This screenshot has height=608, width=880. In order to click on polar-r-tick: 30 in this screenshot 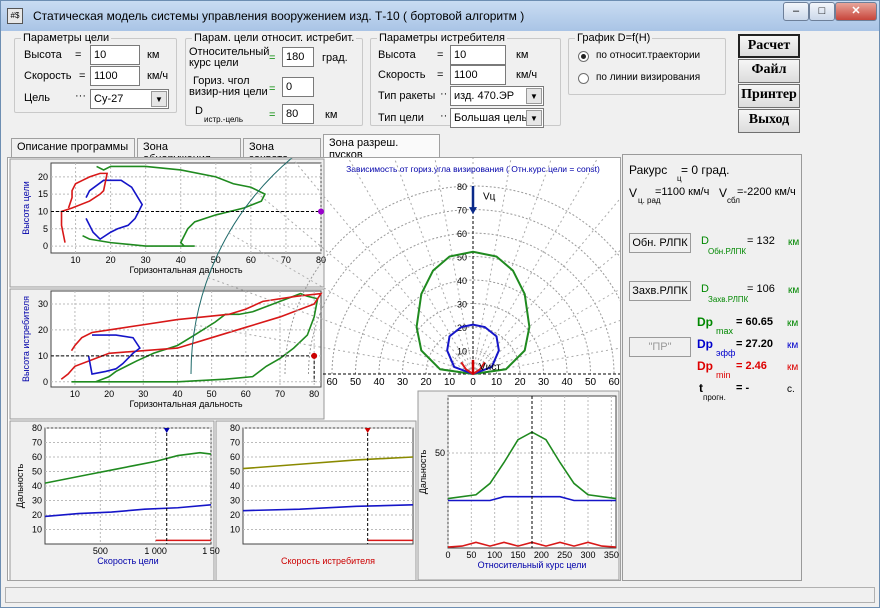, I will do `click(462, 305)`.